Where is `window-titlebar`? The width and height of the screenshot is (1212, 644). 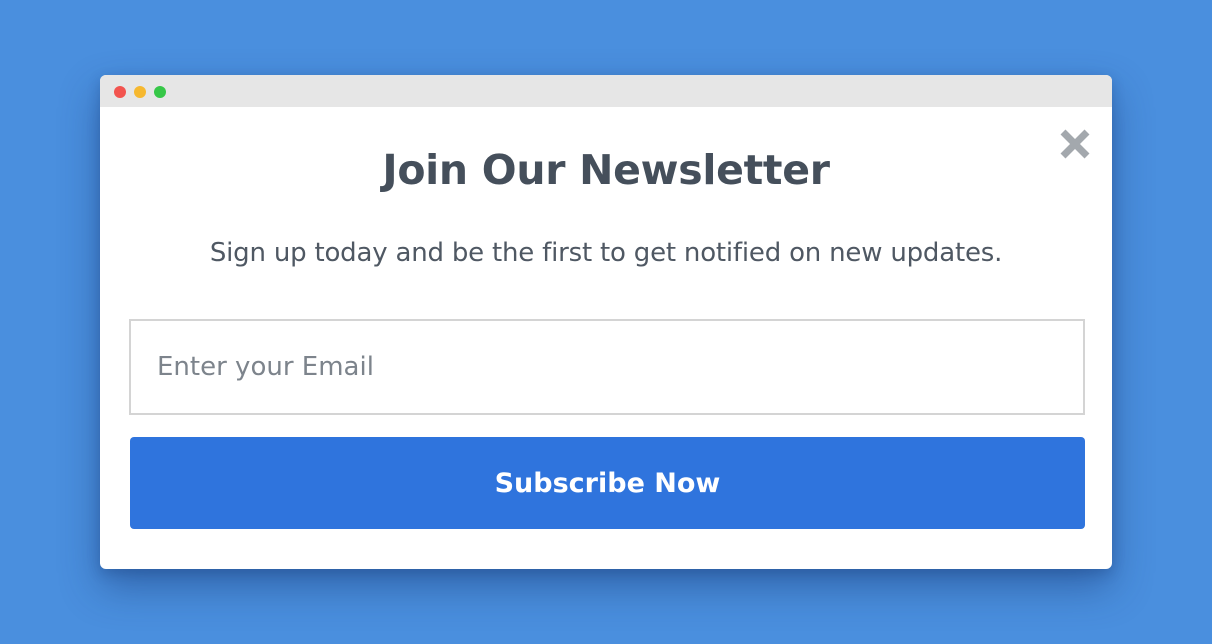 window-titlebar is located at coordinates (606, 91).